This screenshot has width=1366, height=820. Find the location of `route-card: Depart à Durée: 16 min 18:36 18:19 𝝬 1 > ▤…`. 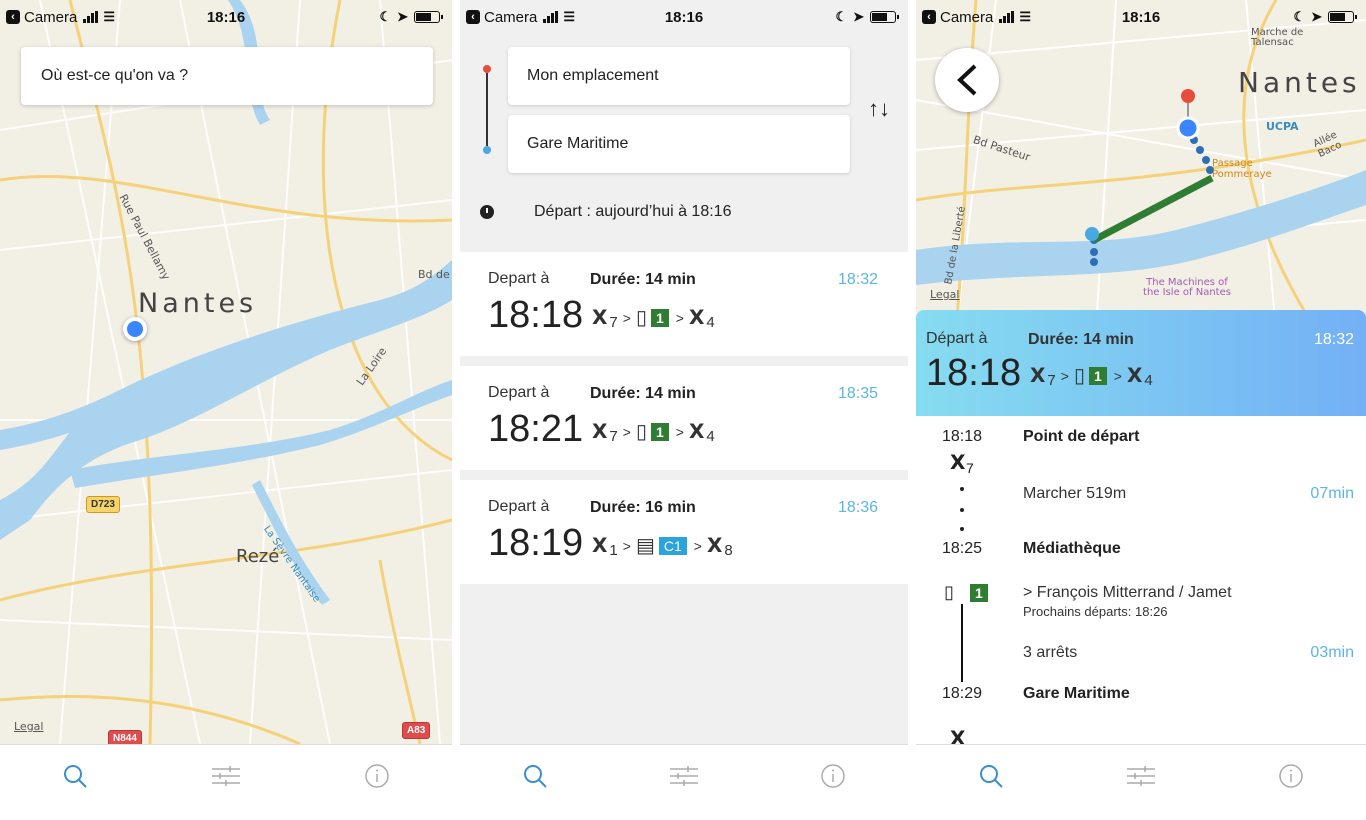

route-card: Depart à Durée: 16 min 18:36 18:19 𝝬 1 > ▤… is located at coordinates (684, 532).